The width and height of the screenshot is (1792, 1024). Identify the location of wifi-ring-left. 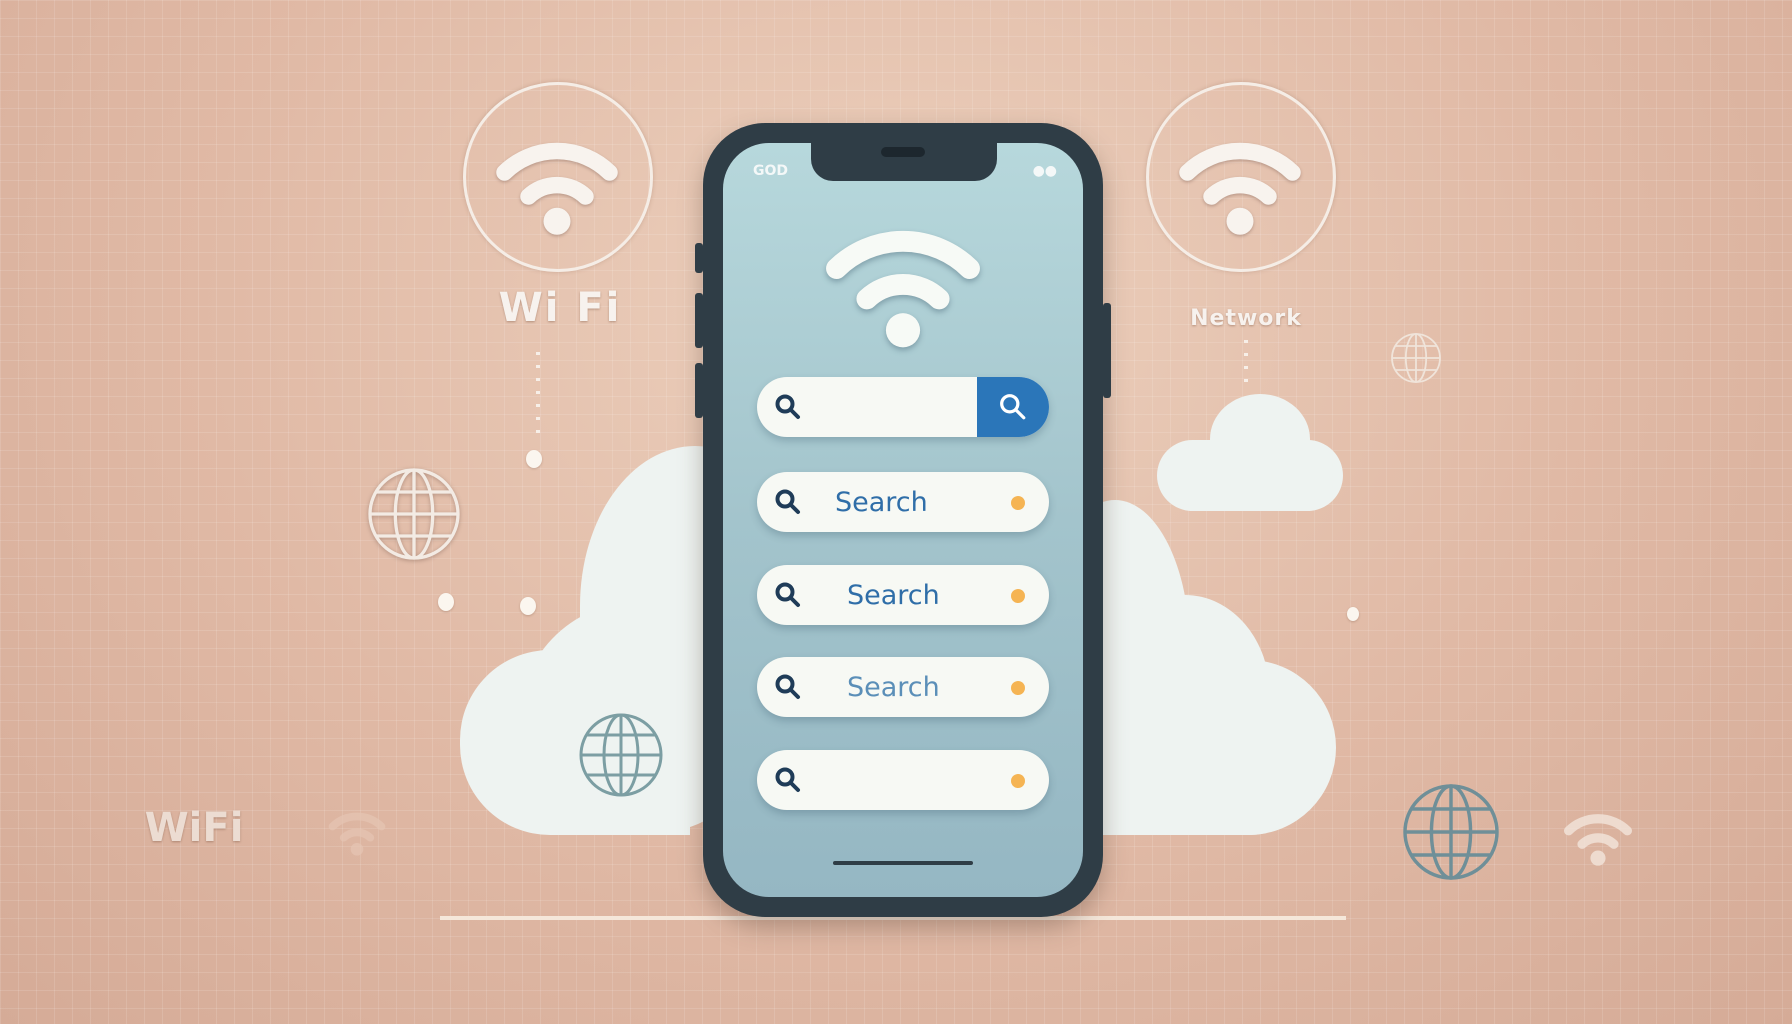
(558, 177).